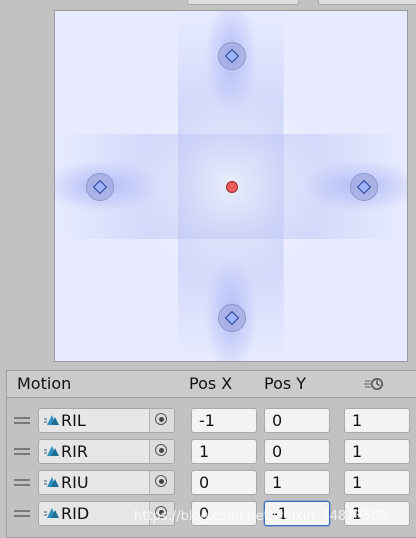 The image size is (416, 538). I want to click on blend-node-rid, so click(232, 318).